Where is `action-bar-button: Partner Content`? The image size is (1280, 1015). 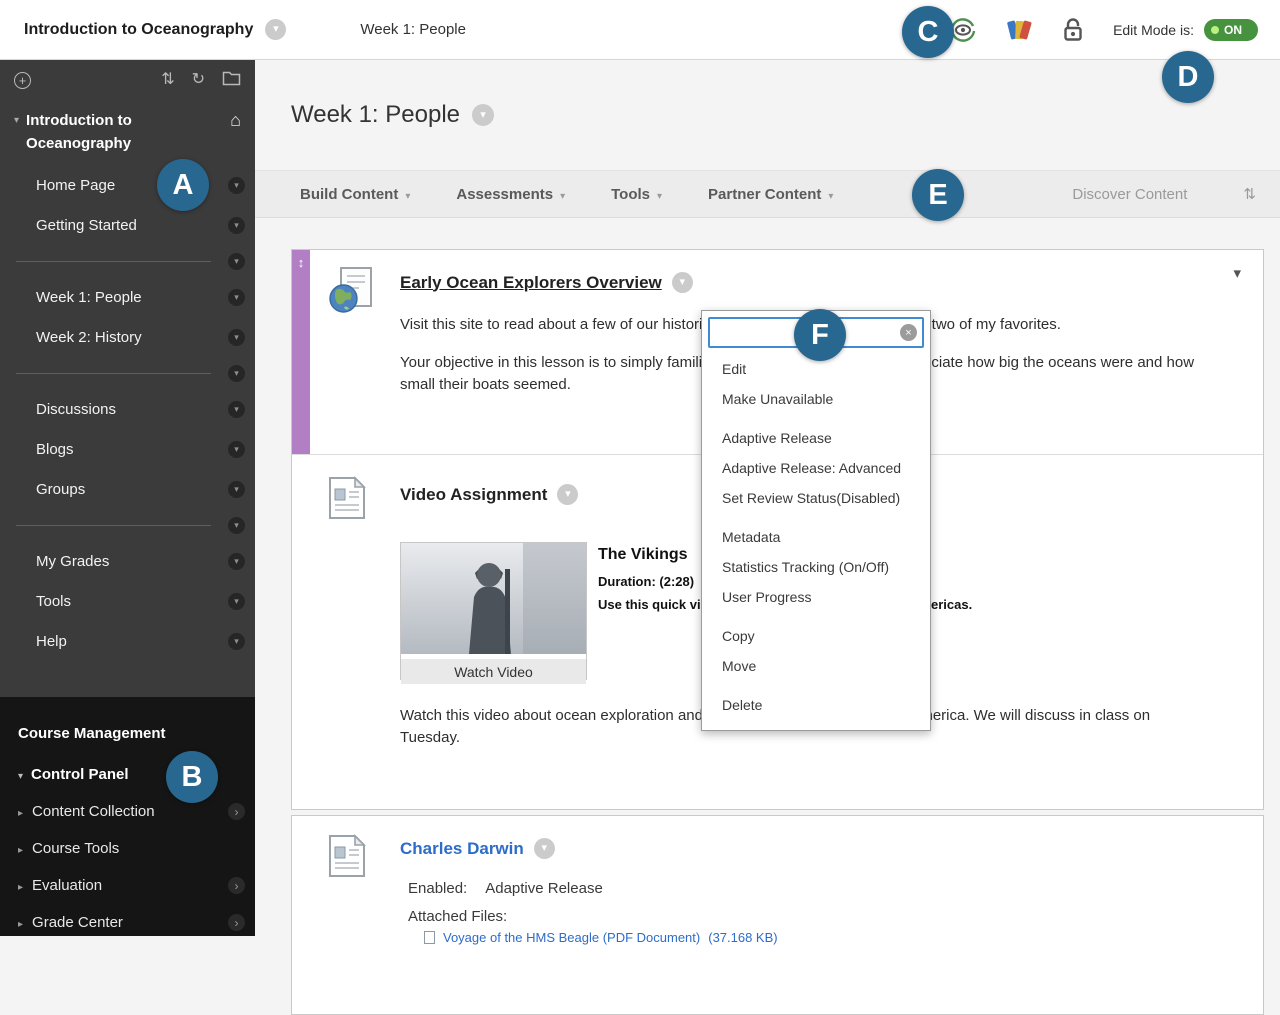 action-bar-button: Partner Content is located at coordinates (770, 194).